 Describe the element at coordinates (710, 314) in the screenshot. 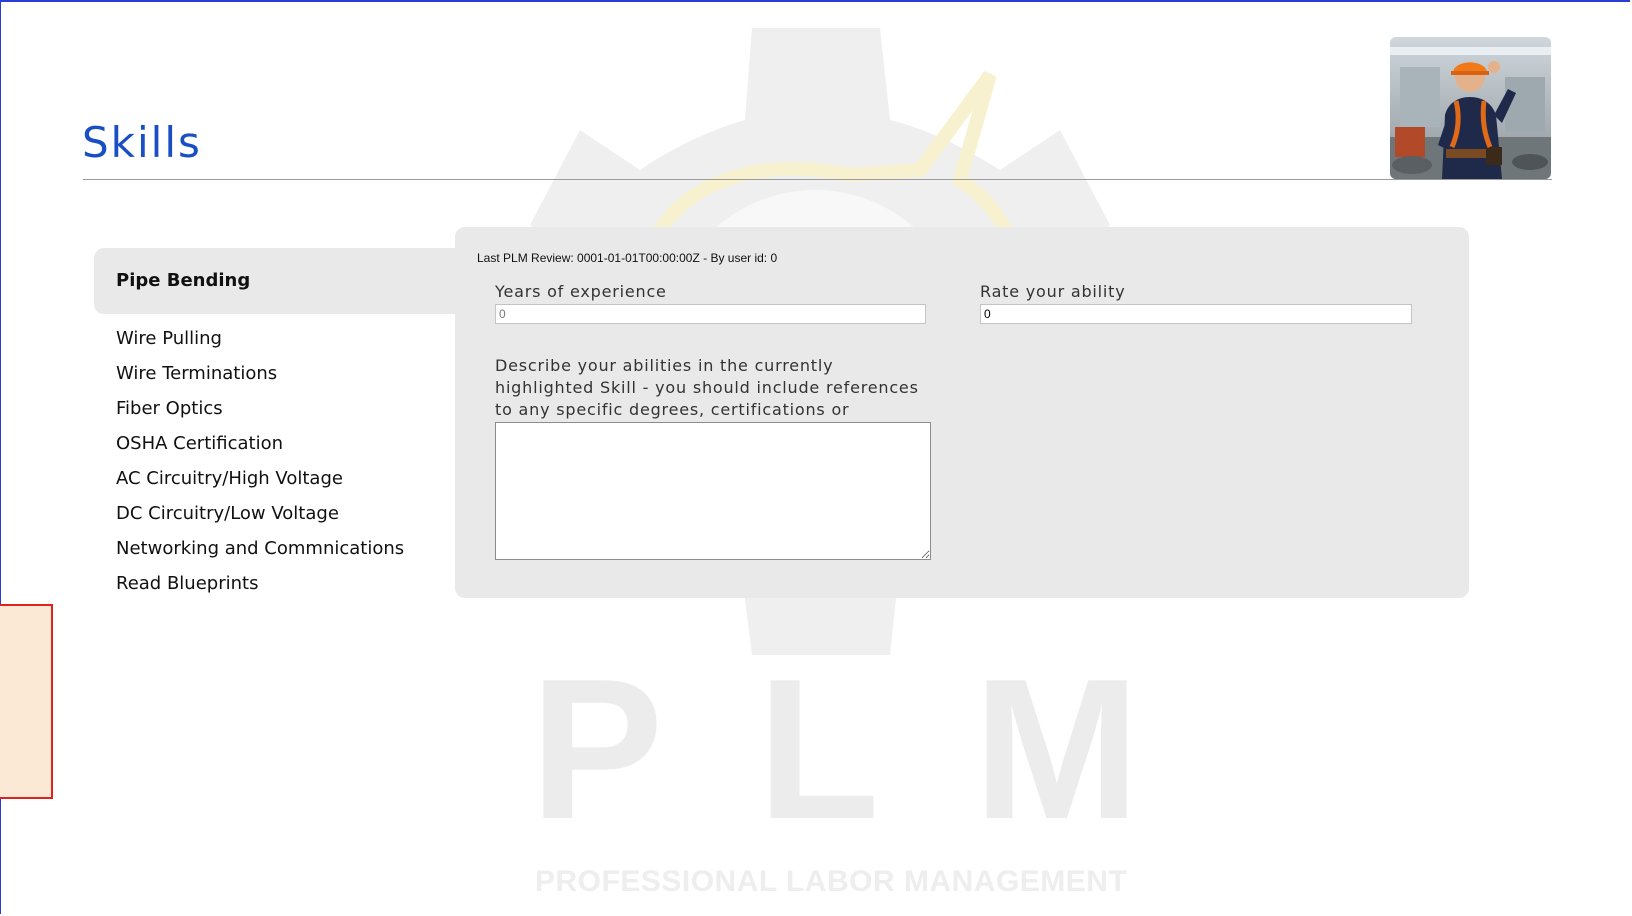

I see `years-of-experience-input` at that location.